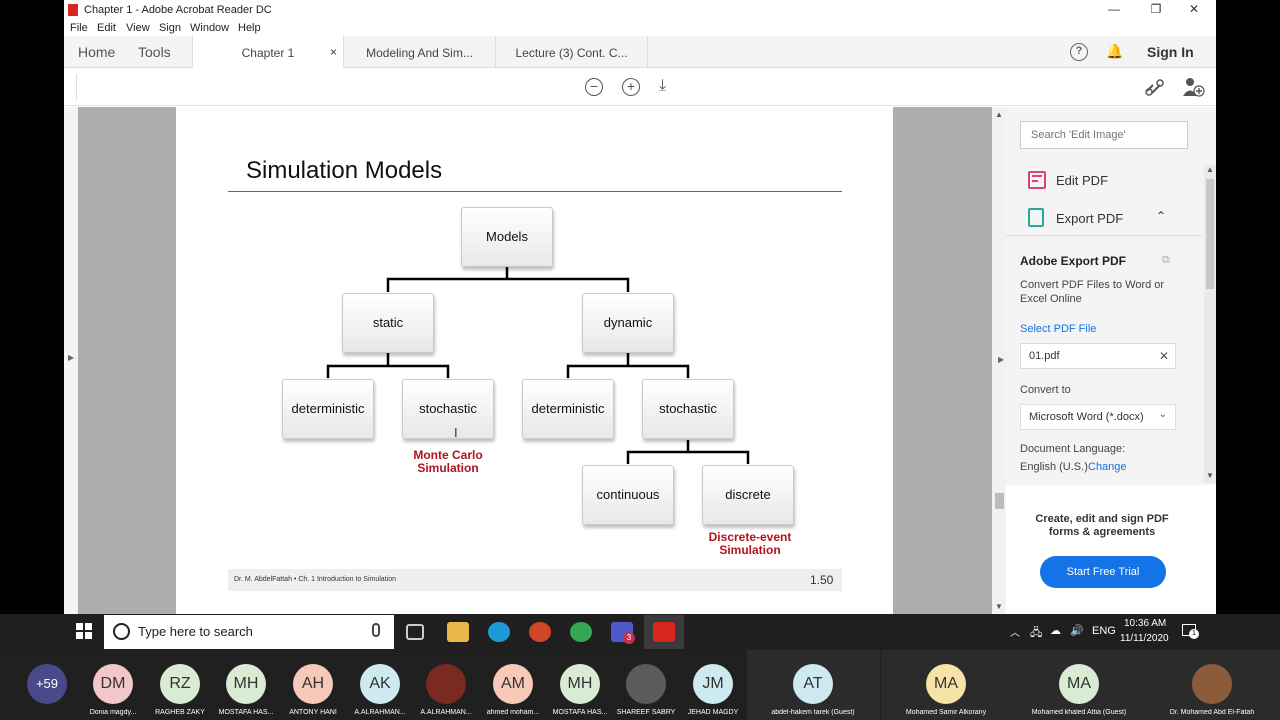  What do you see at coordinates (1107, 467) in the screenshot?
I see `change-language-link: Change` at bounding box center [1107, 467].